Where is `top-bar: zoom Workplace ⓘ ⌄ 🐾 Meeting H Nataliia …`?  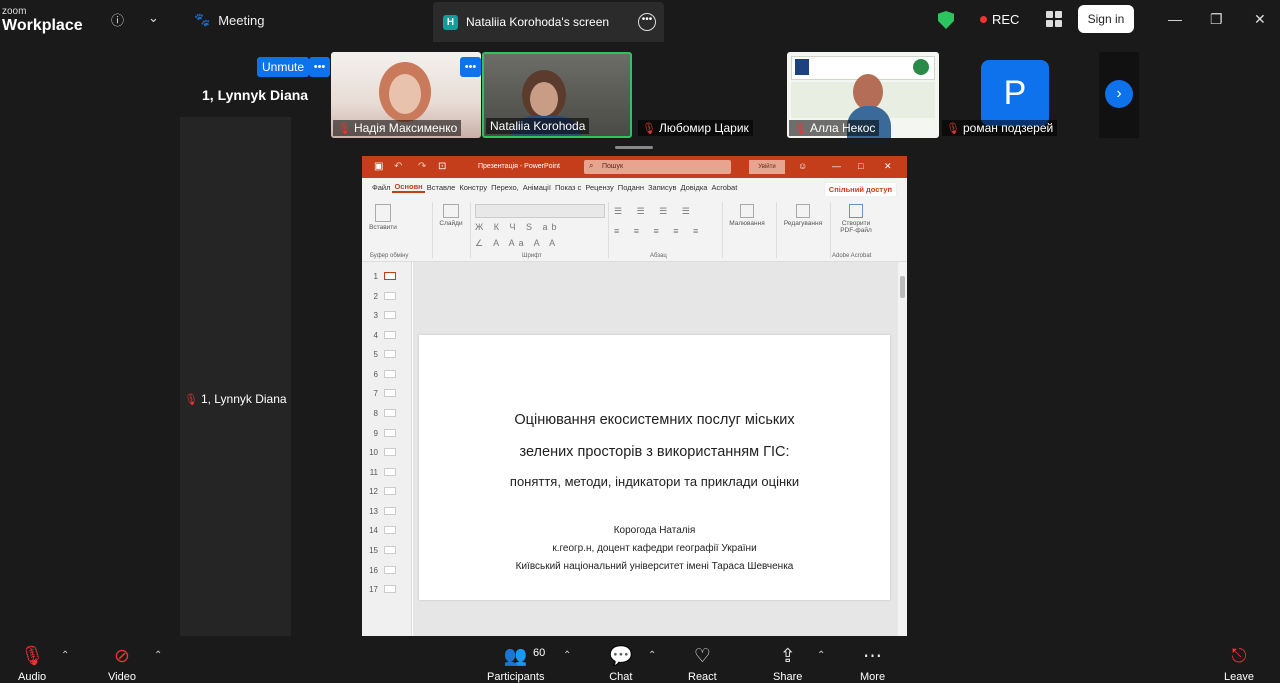
top-bar: zoom Workplace ⓘ ⌄ 🐾 Meeting H Nataliia … is located at coordinates (640, 21).